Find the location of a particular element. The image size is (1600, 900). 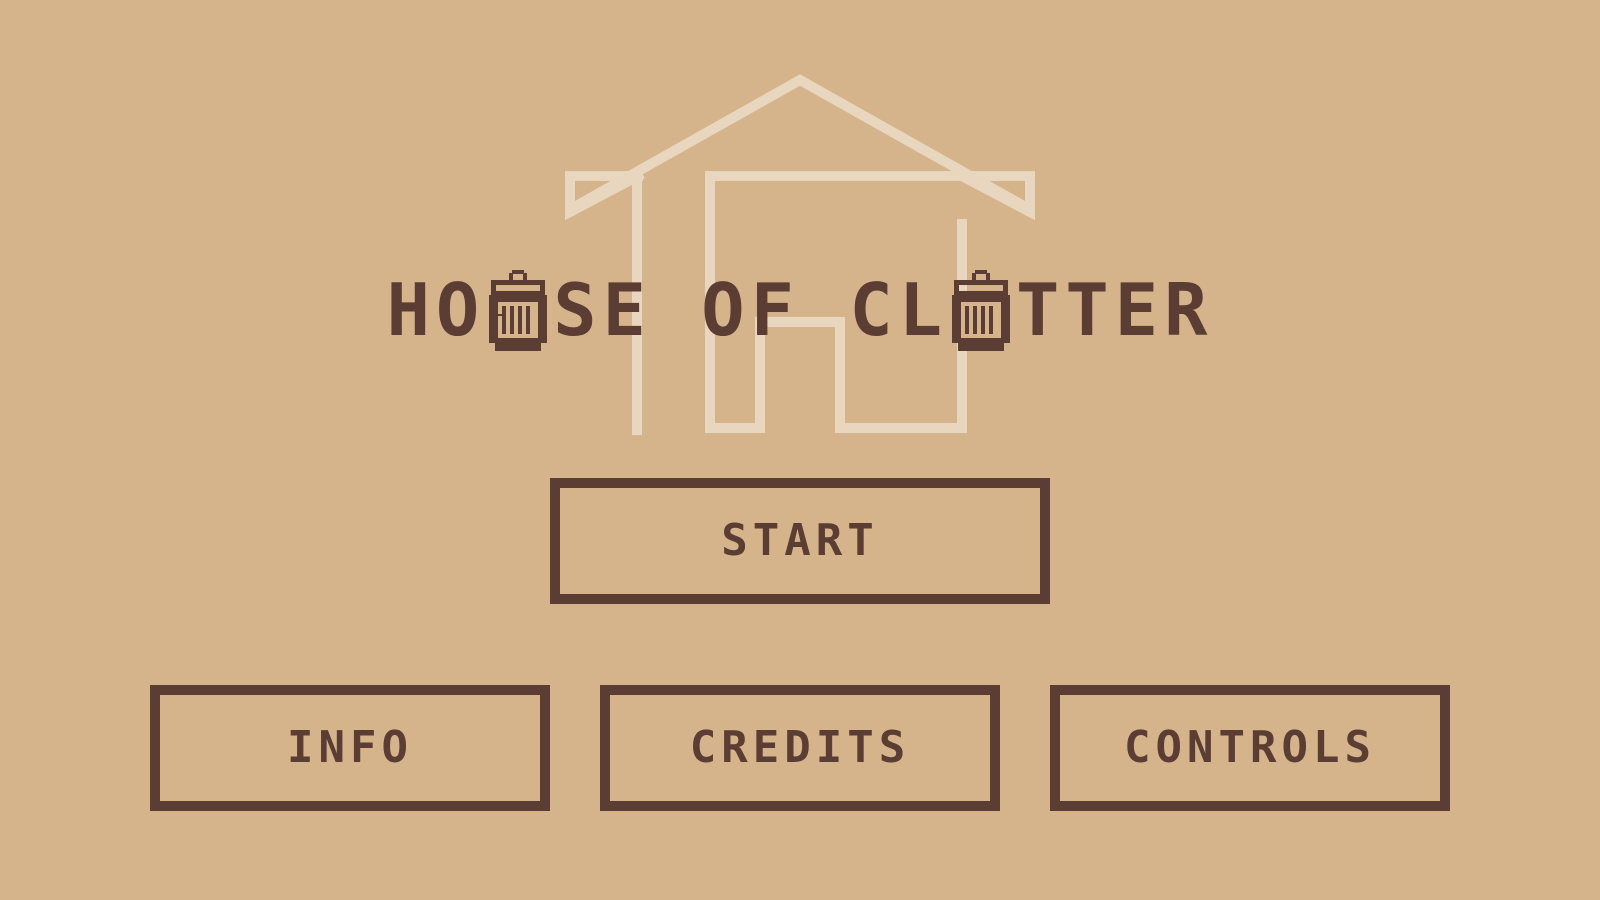

title-text-middle: SE OF CL is located at coordinates (751, 310).